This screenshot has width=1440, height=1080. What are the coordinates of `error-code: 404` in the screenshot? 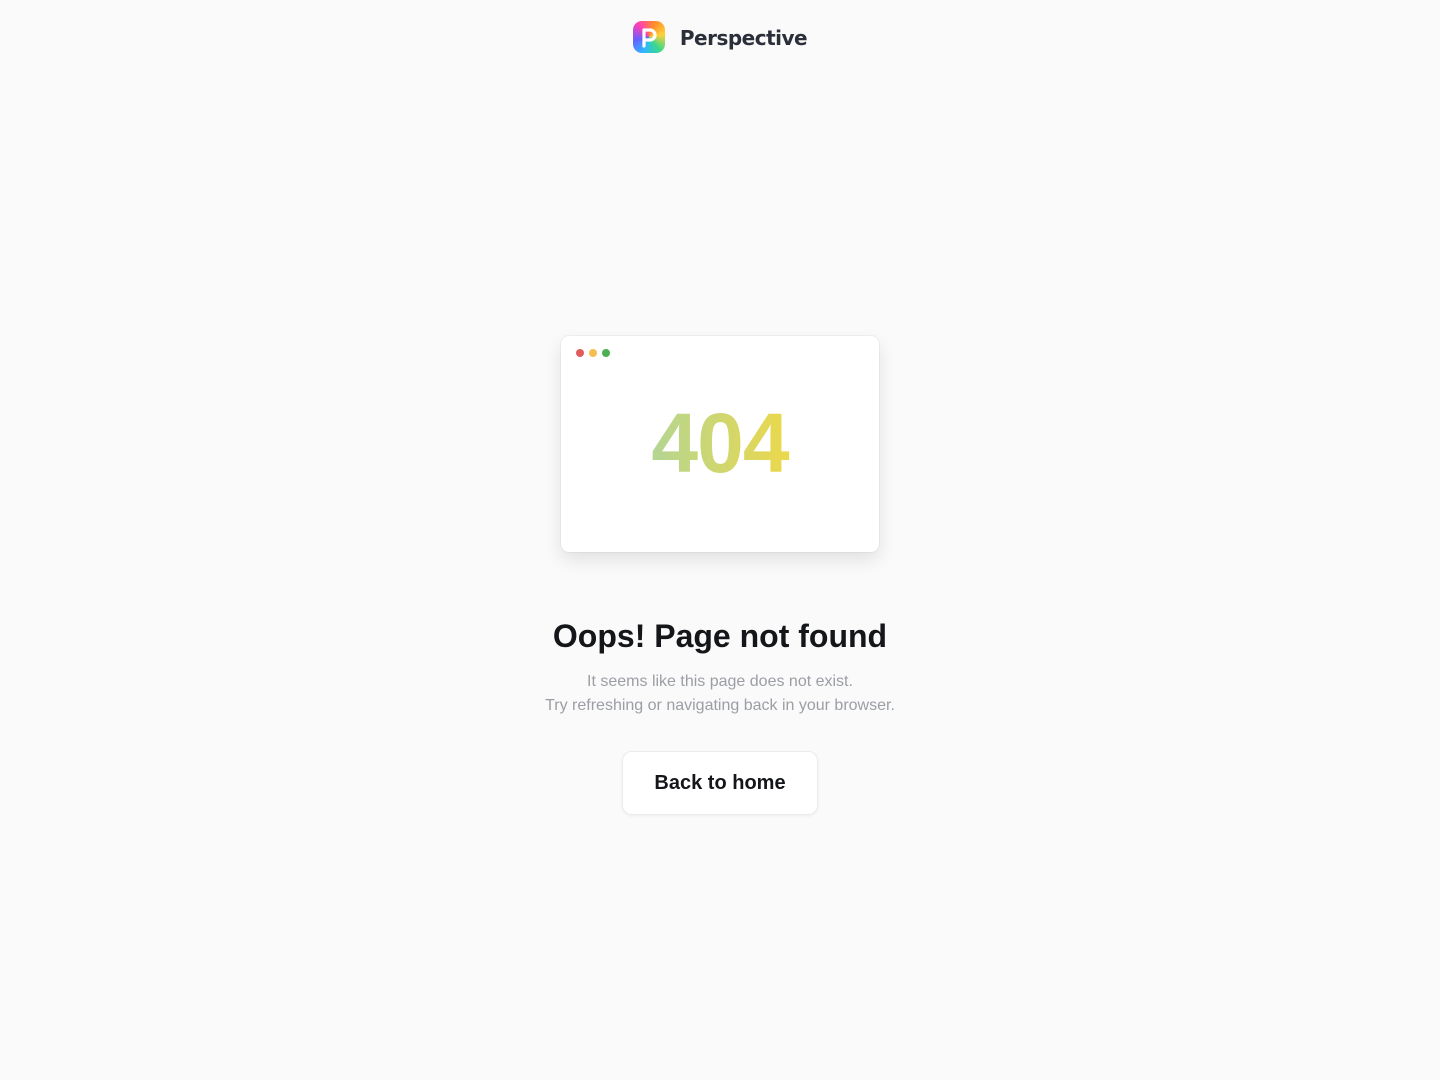 It's located at (720, 443).